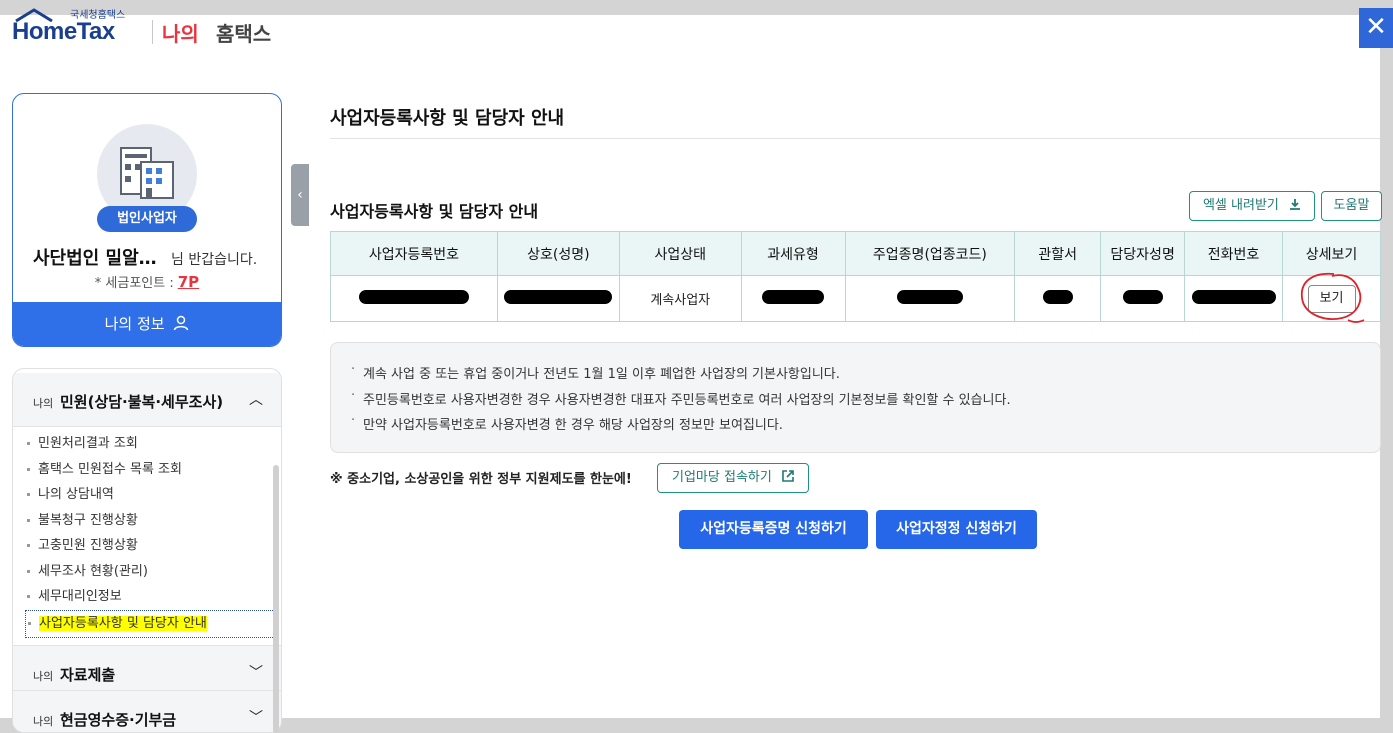 The width and height of the screenshot is (1393, 733). I want to click on logo-divider, so click(152, 32).